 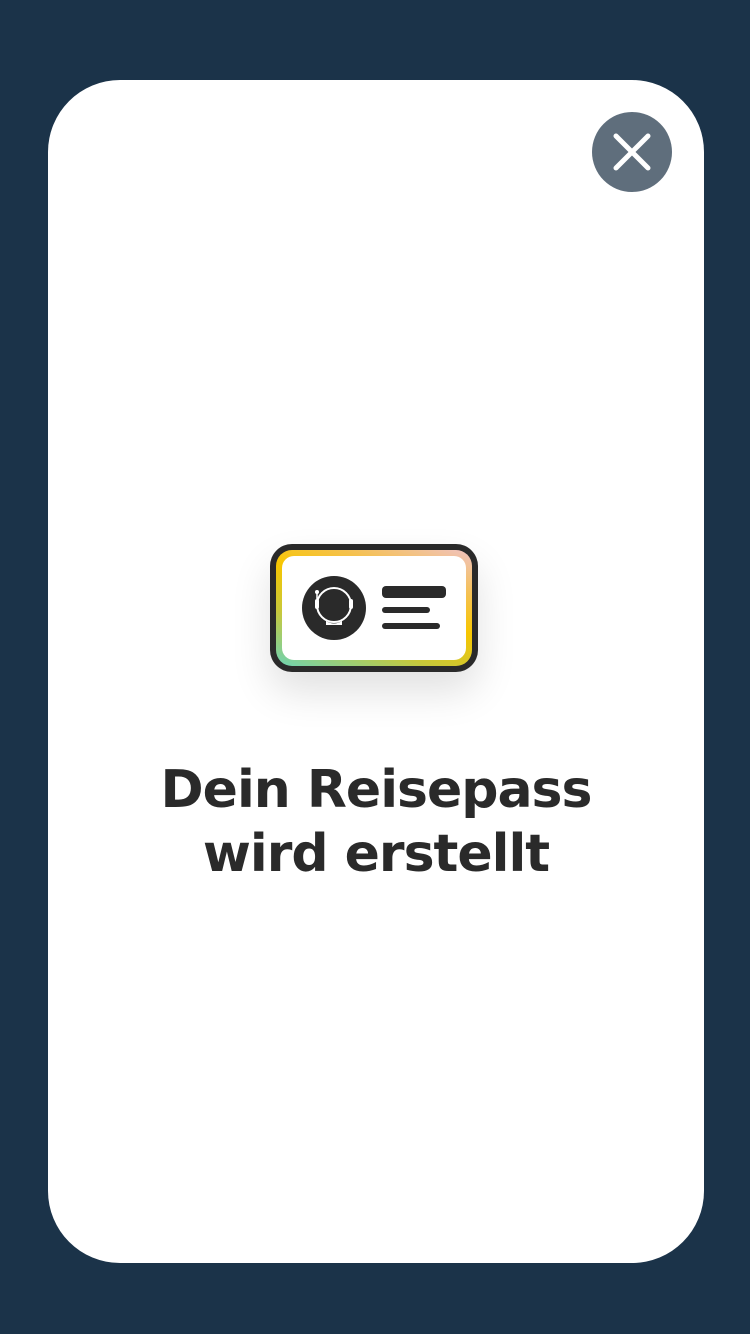 What do you see at coordinates (376, 822) in the screenshot?
I see `page-title: Dein Reisepass wird erstellt` at bounding box center [376, 822].